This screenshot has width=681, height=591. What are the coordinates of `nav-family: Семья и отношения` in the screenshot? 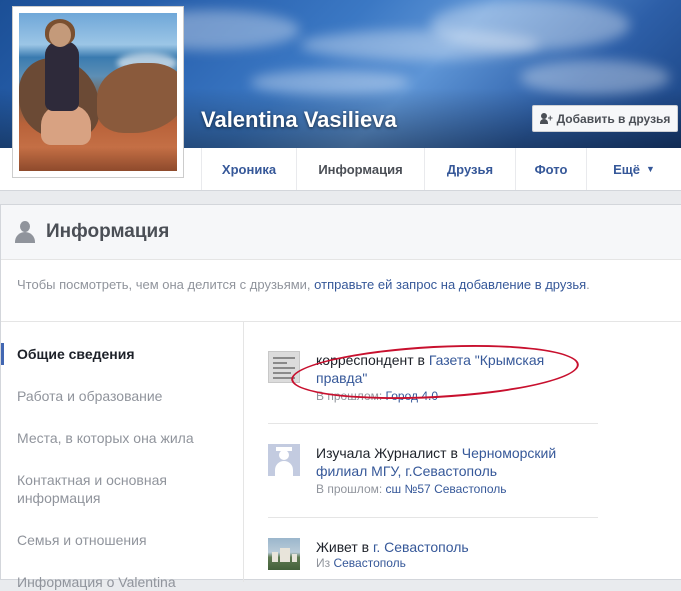 It's located at (122, 540).